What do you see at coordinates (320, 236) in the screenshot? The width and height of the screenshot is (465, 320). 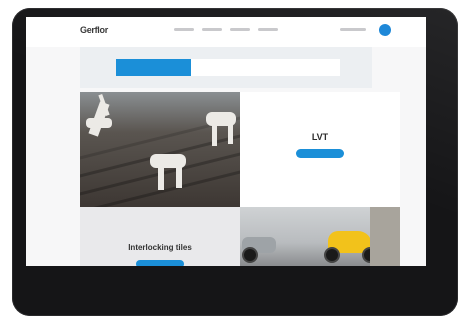 I see `garage-floor-image` at bounding box center [320, 236].